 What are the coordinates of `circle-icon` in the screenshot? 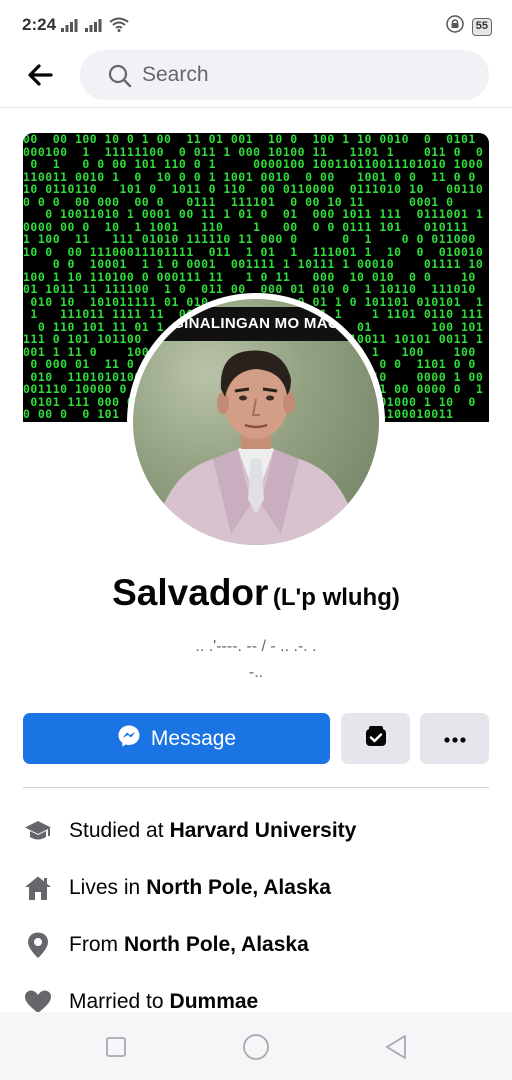 It's located at (256, 1047).